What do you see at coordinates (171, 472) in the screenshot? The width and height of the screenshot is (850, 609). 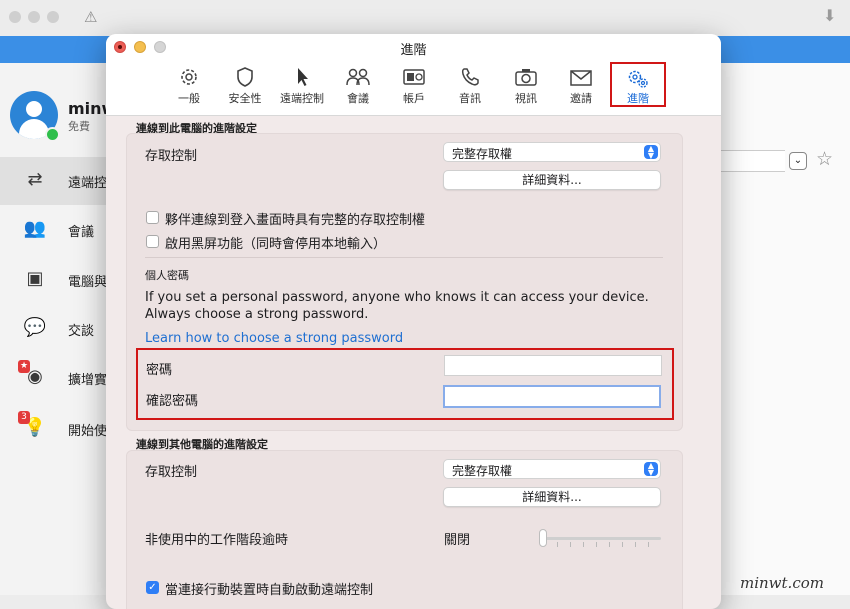 I see `outgoing-access-control-label: 存取控制` at bounding box center [171, 472].